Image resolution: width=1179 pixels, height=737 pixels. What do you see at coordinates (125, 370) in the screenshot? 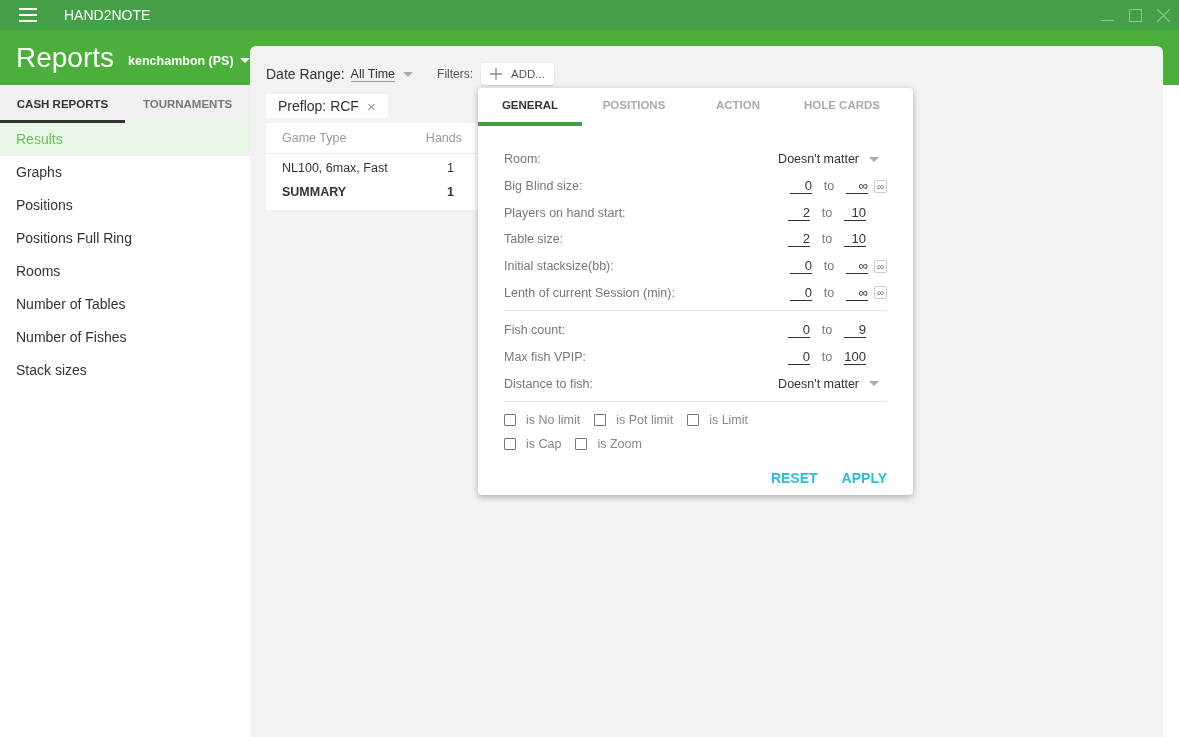
I see `sidebar-item: Stack sizes` at bounding box center [125, 370].